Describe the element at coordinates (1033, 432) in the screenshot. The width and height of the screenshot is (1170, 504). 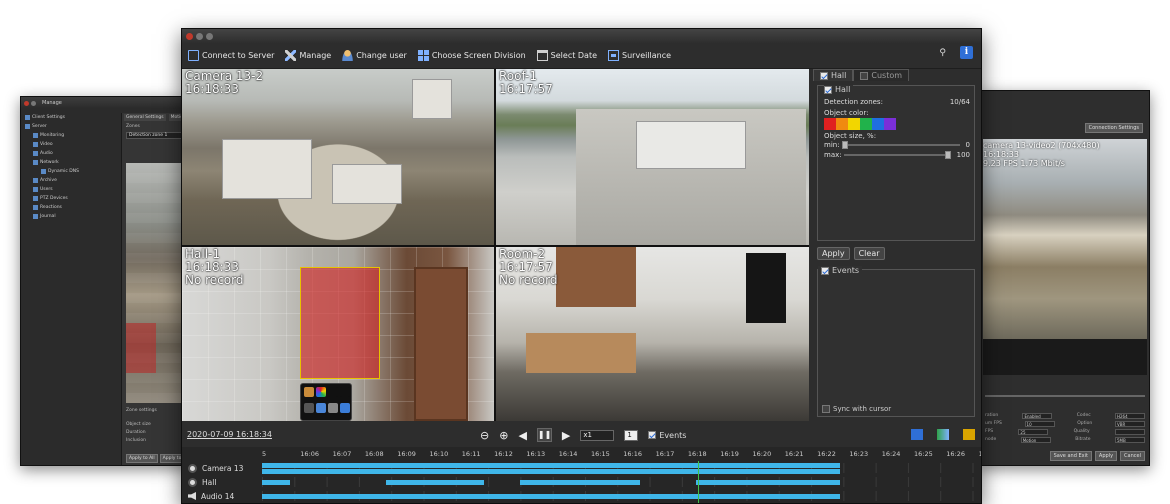
I see `field: 25` at that location.